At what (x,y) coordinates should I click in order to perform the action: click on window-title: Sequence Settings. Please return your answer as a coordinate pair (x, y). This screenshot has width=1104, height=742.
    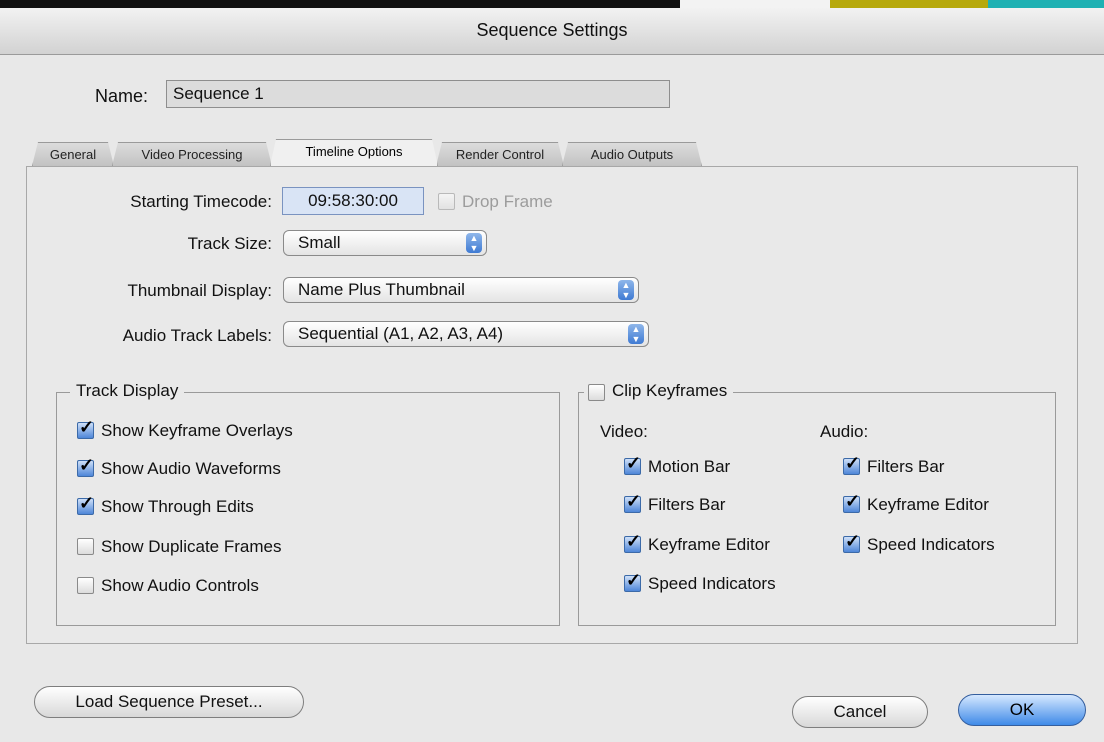
    Looking at the image, I should click on (552, 30).